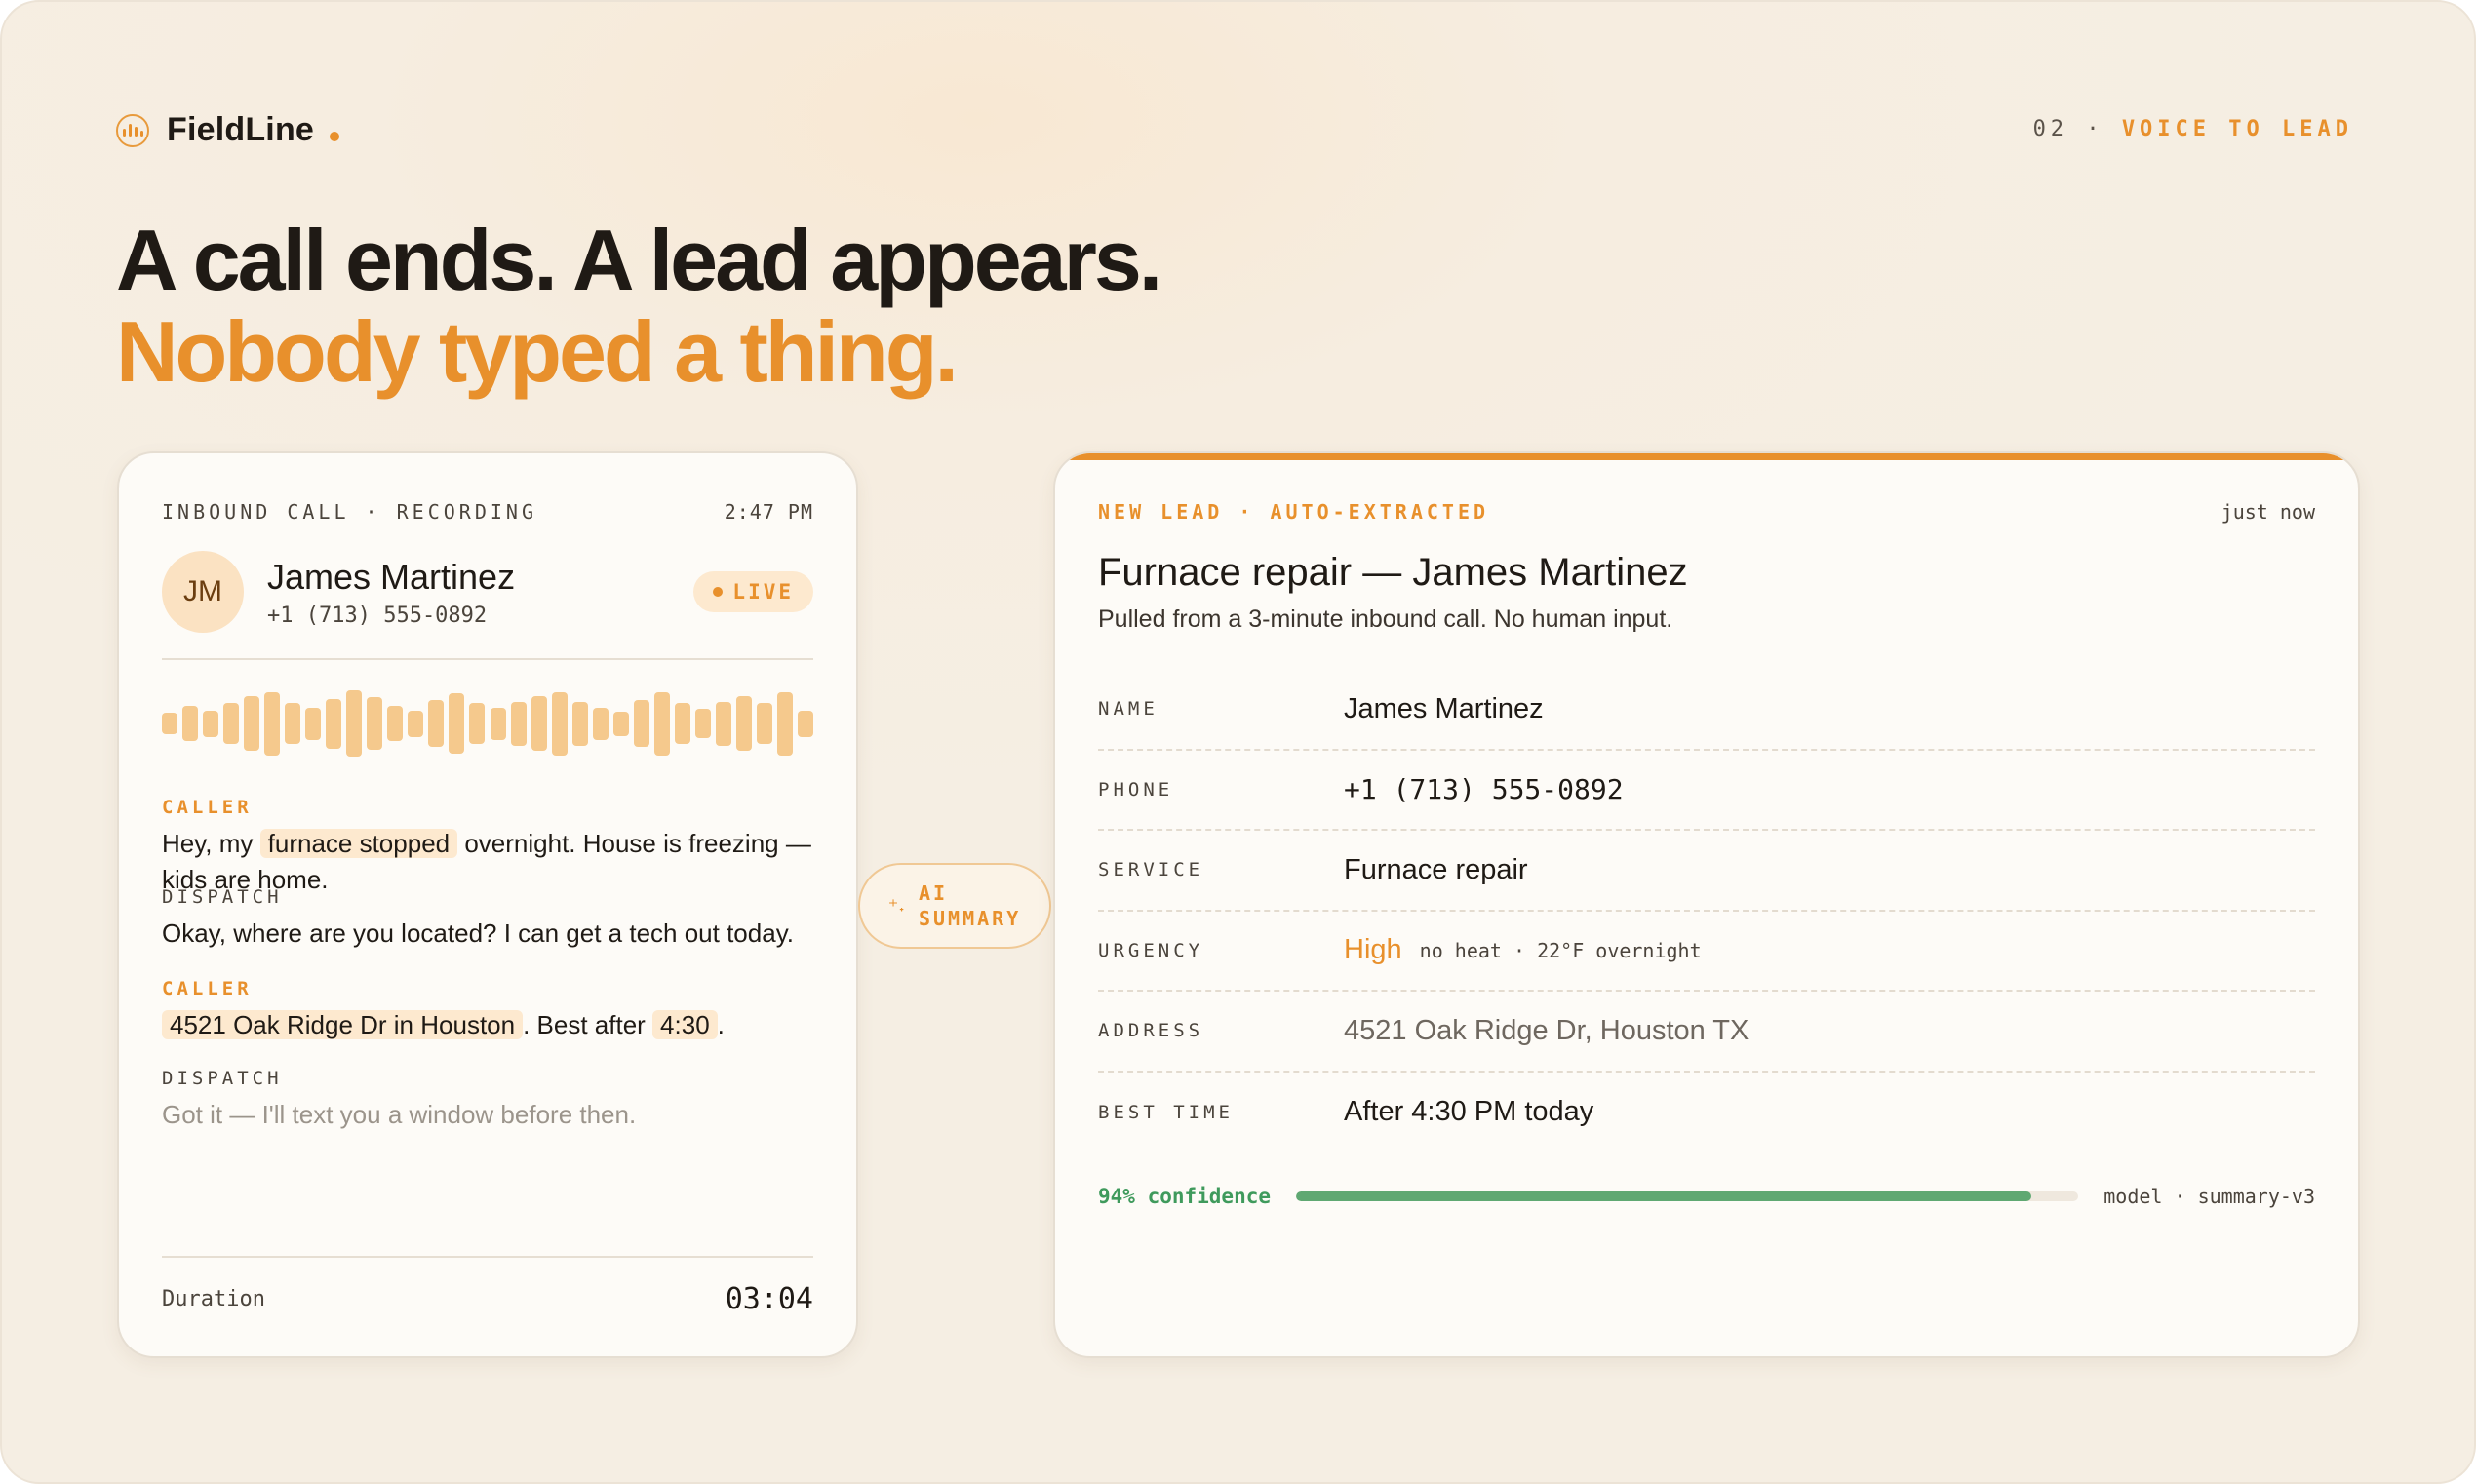 Image resolution: width=2476 pixels, height=1484 pixels. I want to click on avatar: JM, so click(203, 592).